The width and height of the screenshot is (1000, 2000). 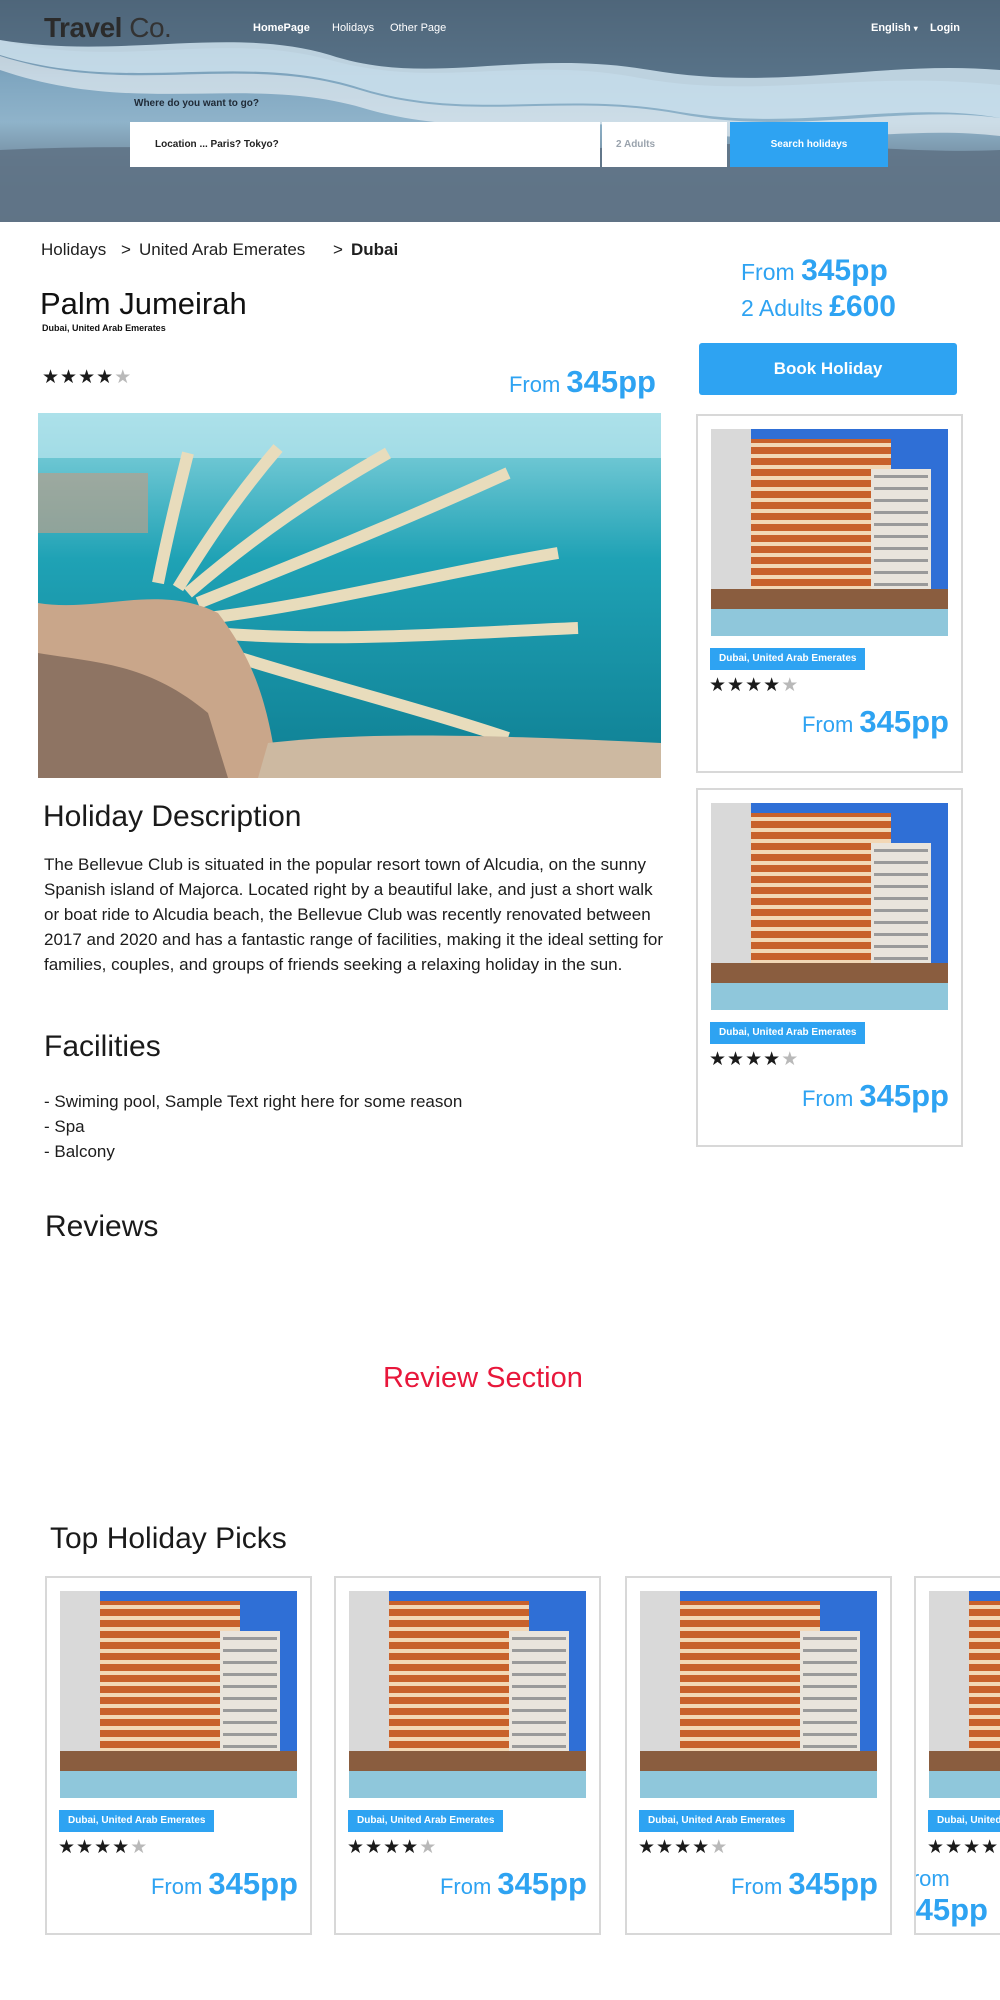 I want to click on language-label: English, so click(x=891, y=28).